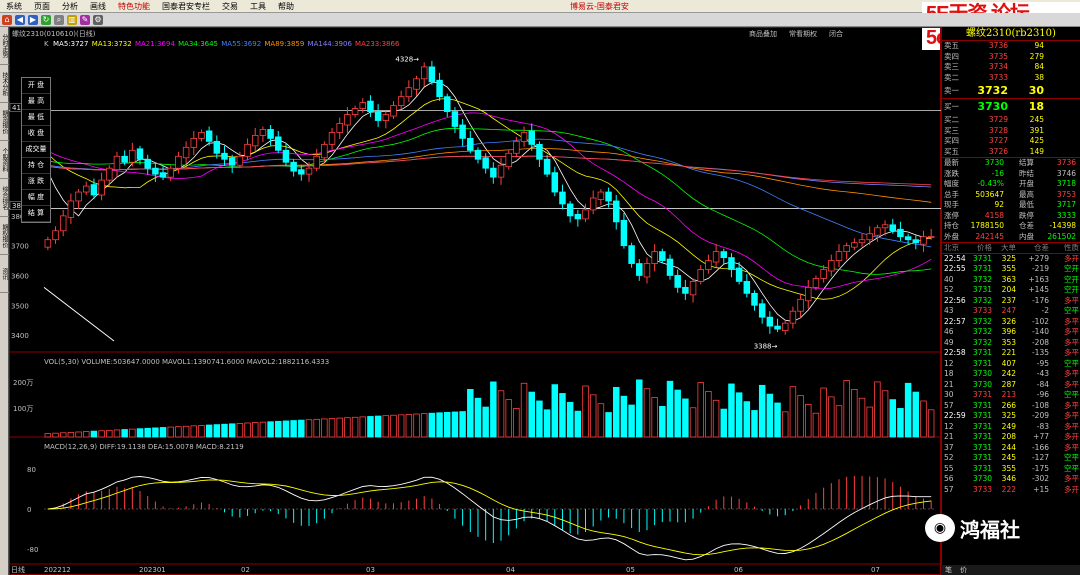 The height and width of the screenshot is (575, 1080). I want to click on menu-item: 工具, so click(258, 6).